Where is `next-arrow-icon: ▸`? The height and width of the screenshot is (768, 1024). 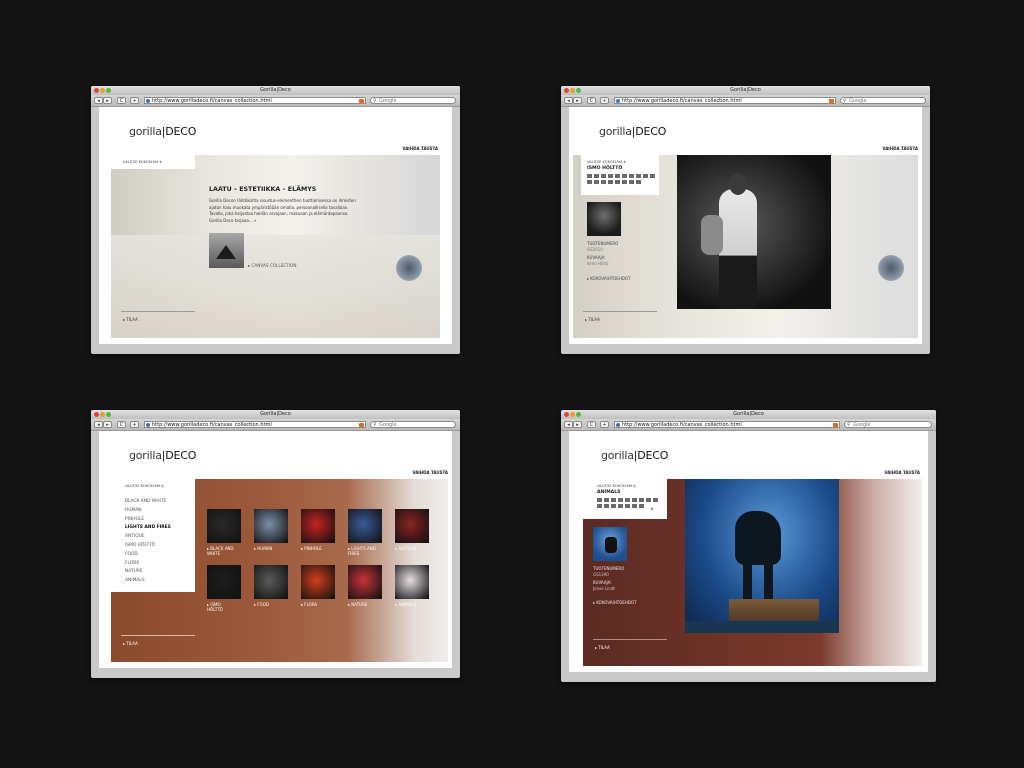
next-arrow-icon: ▸ is located at coordinates (652, 509).